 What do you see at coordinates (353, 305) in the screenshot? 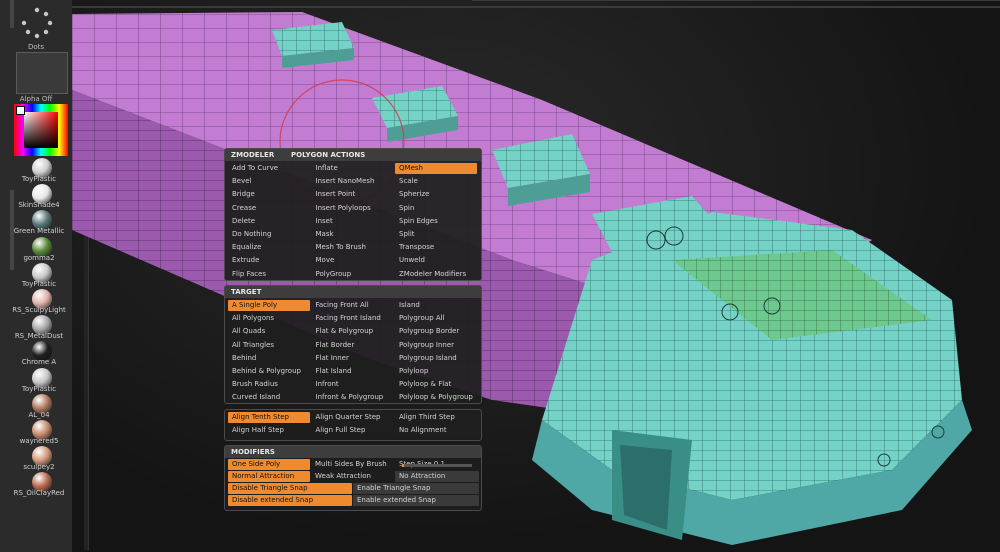
I see `target-facing-front-all-button: Facing Front All` at bounding box center [353, 305].